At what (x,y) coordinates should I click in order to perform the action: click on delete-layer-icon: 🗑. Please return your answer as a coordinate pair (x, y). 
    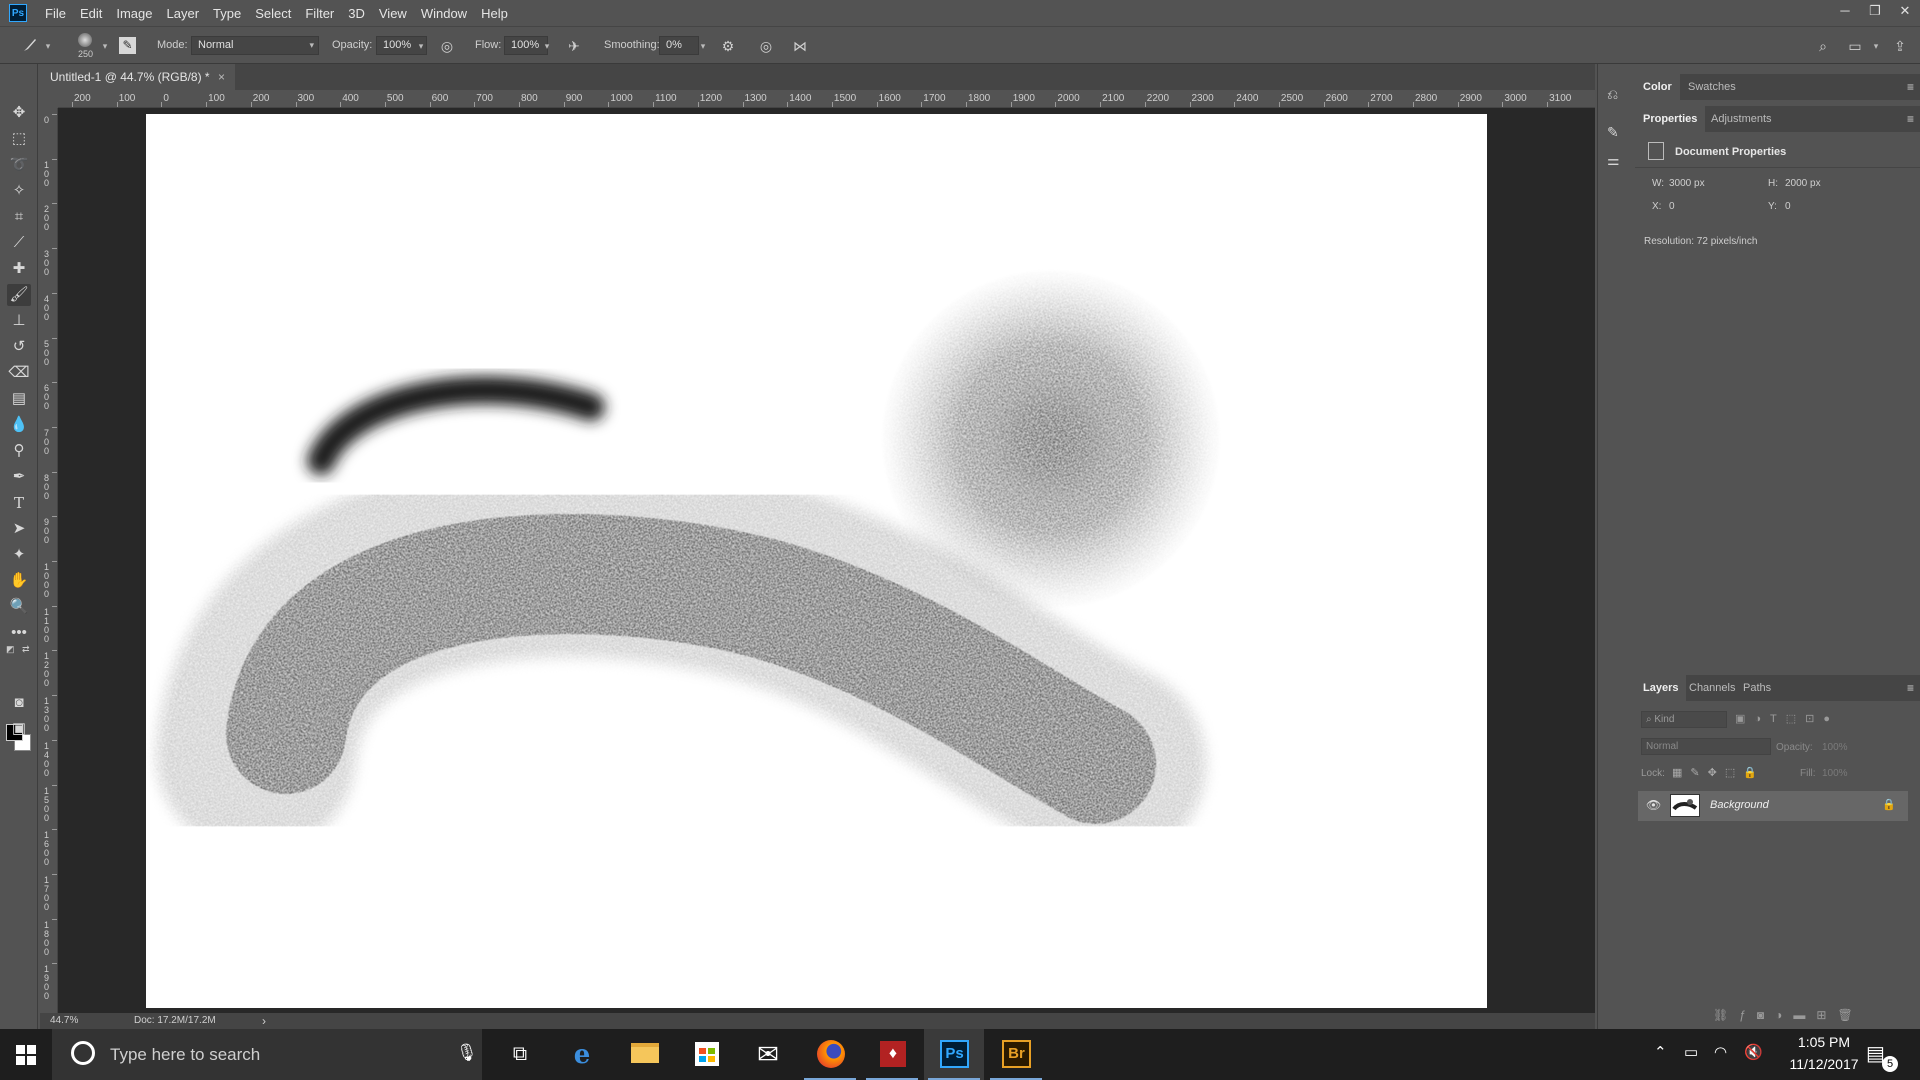
    Looking at the image, I should click on (1850, 1015).